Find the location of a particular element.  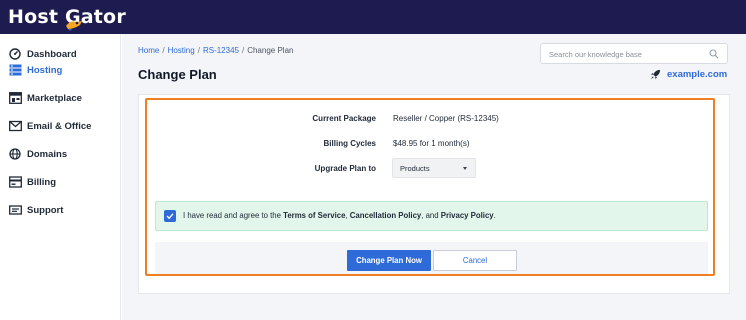

sidebar-item-label: Marketplace is located at coordinates (54, 98).